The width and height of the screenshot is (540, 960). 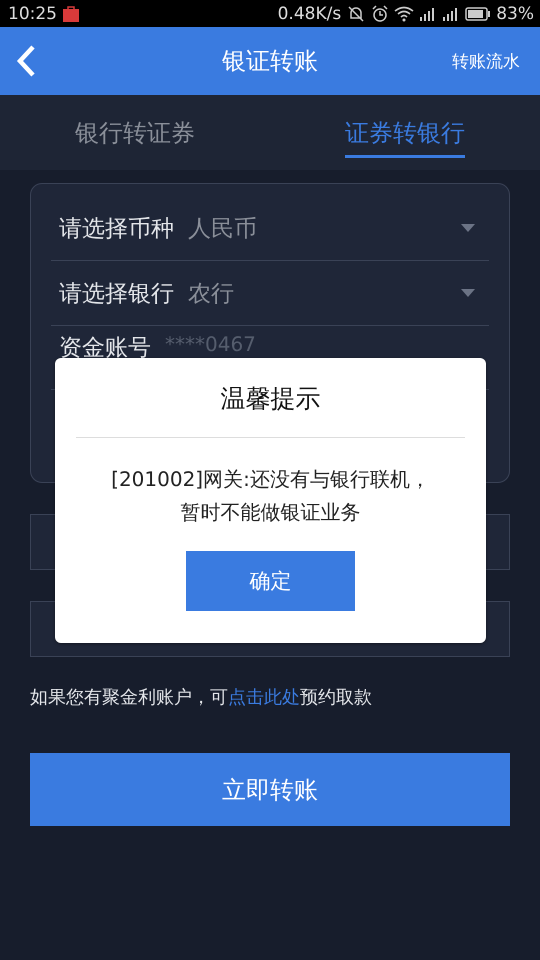 I want to click on confirm-button: 确定, so click(x=270, y=581).